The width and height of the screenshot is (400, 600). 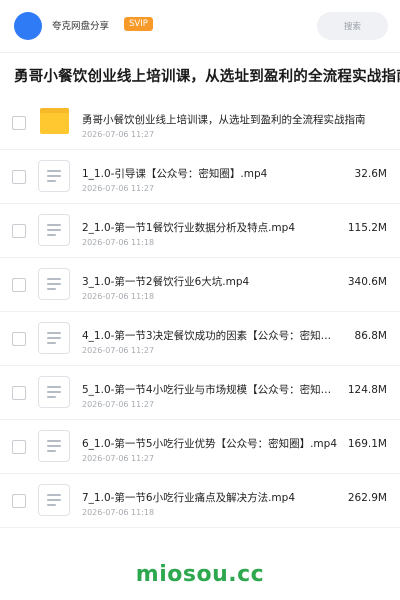 What do you see at coordinates (367, 390) in the screenshot?
I see `file-size: 124.8M` at bounding box center [367, 390].